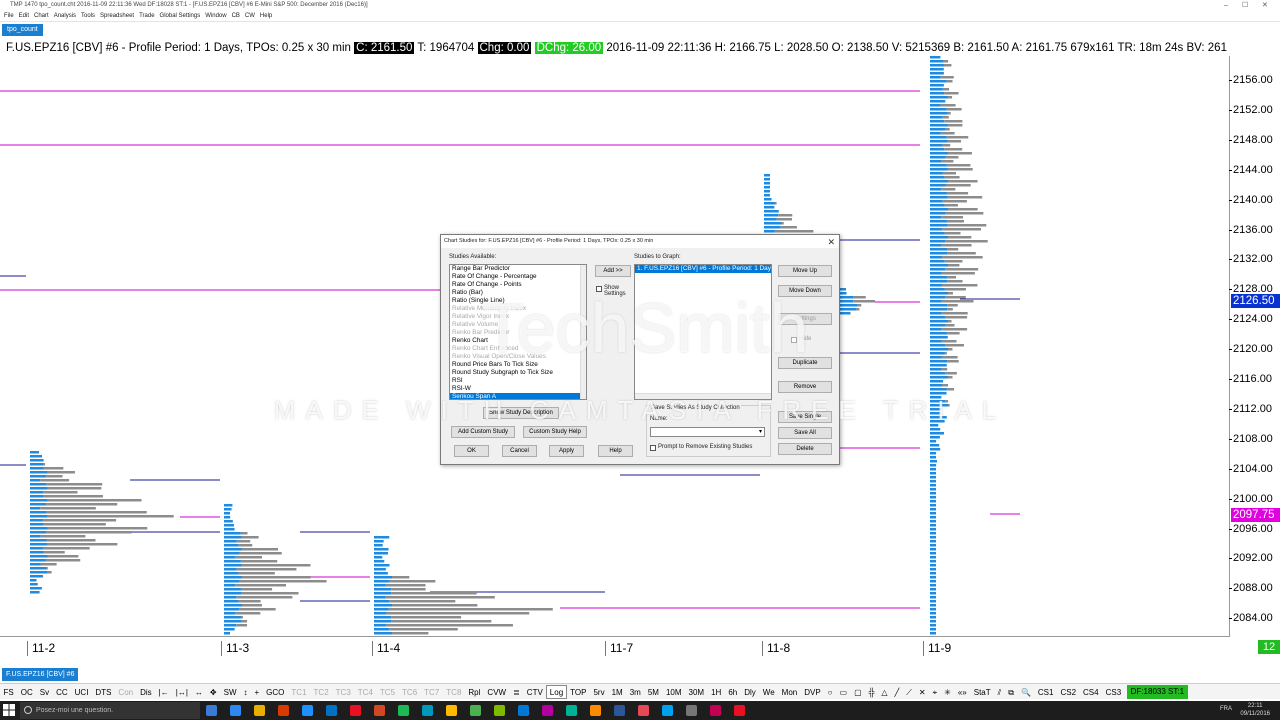 Image resolution: width=1280 pixels, height=720 pixels. Describe the element at coordinates (518, 301) in the screenshot. I see `study-list-item: Ratio (Single Line)` at that location.